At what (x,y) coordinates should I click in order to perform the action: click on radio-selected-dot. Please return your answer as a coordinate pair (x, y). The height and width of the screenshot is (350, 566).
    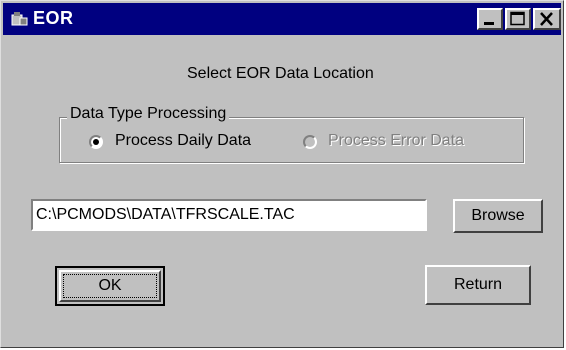
    Looking at the image, I should click on (96, 142).